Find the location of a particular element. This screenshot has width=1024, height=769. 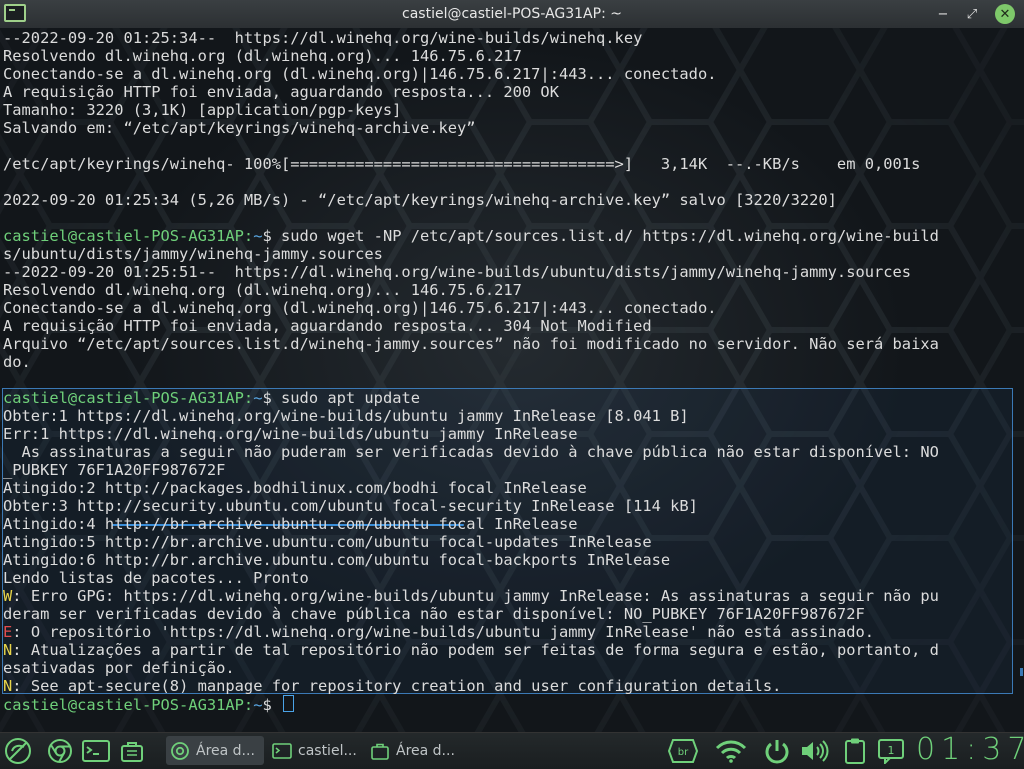

terminal-line: _PUBKEY 76F1A20FF987672F is located at coordinates (114, 470).